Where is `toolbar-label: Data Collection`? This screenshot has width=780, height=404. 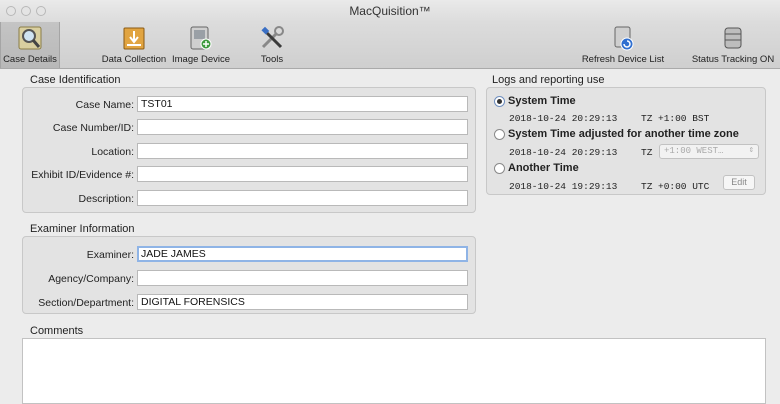 toolbar-label: Data Collection is located at coordinates (134, 59).